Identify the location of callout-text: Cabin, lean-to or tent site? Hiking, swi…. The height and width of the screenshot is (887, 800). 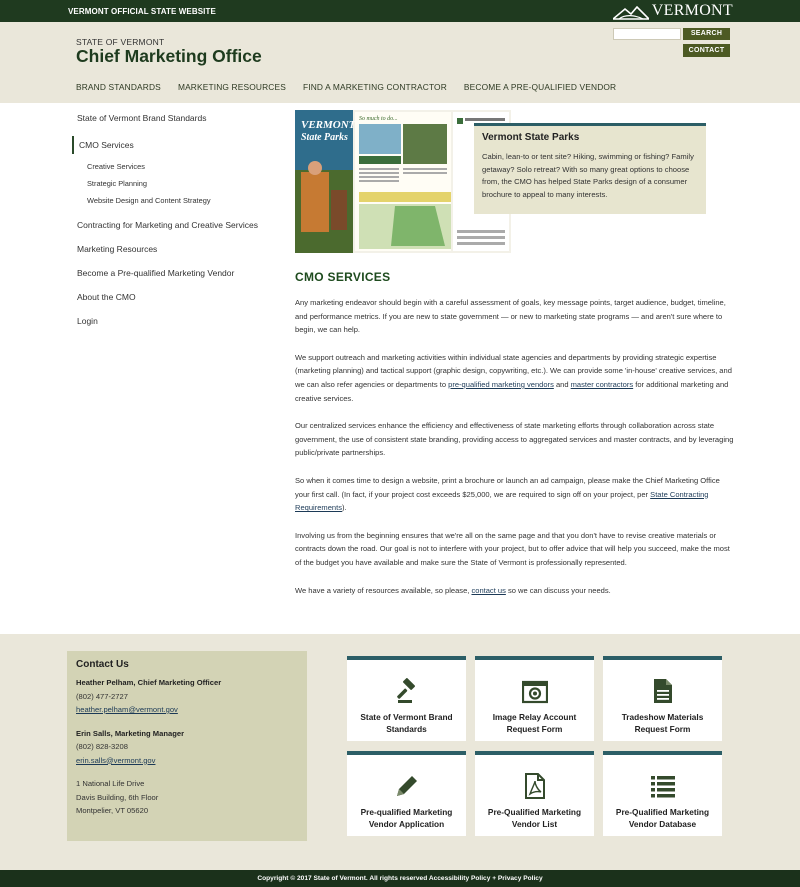
(588, 175).